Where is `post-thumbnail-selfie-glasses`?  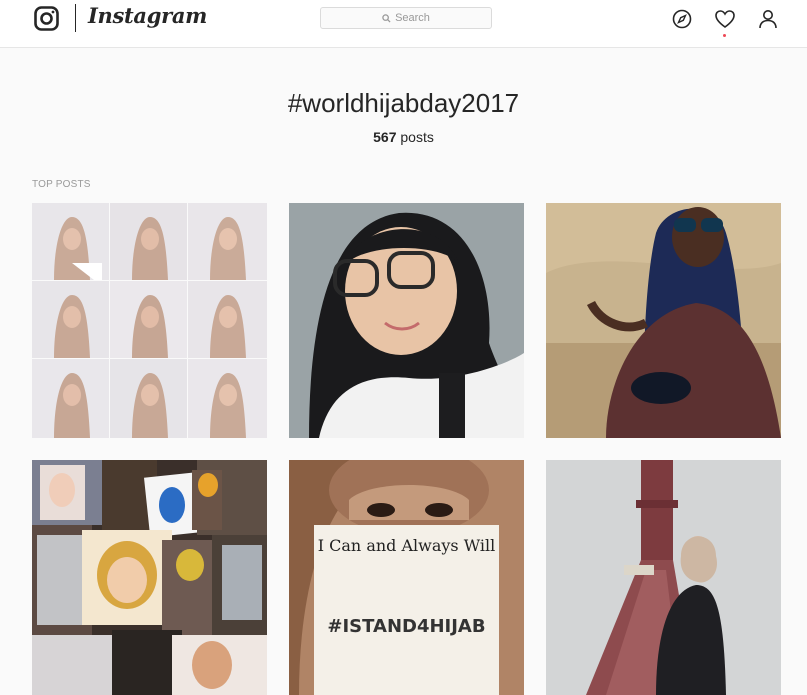
post-thumbnail-selfie-glasses is located at coordinates (406, 320).